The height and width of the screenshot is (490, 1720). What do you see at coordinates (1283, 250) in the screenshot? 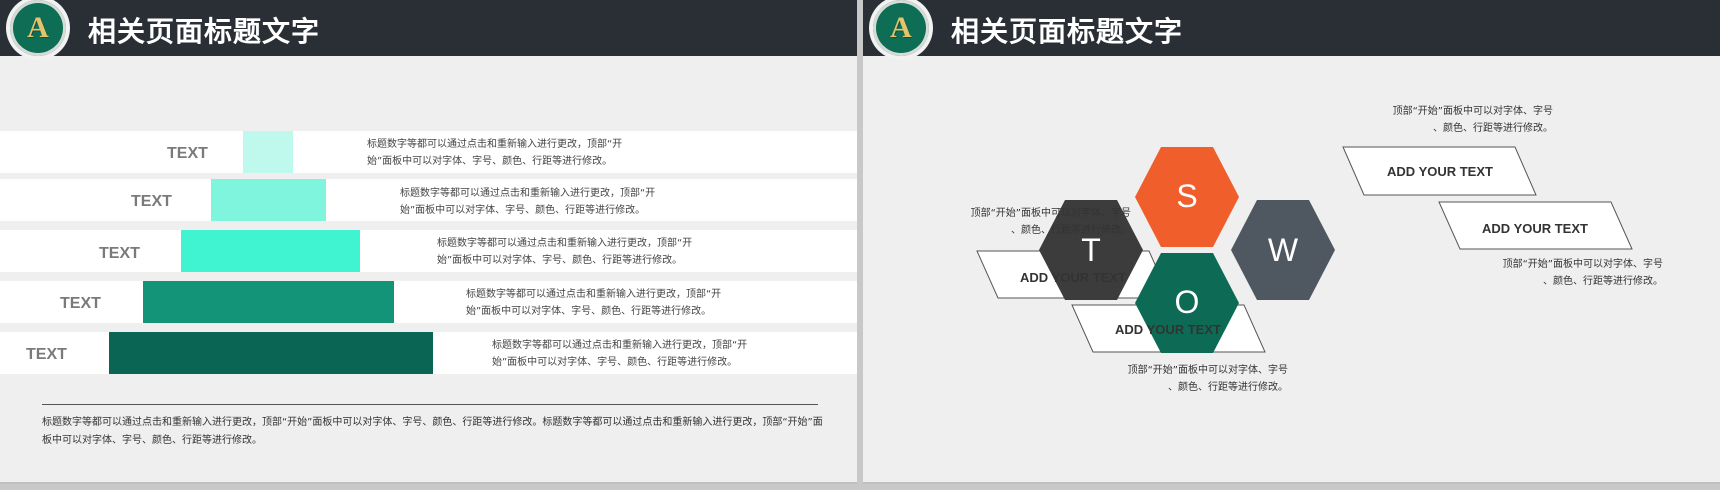
I see `swot-letter-w: W` at bounding box center [1283, 250].